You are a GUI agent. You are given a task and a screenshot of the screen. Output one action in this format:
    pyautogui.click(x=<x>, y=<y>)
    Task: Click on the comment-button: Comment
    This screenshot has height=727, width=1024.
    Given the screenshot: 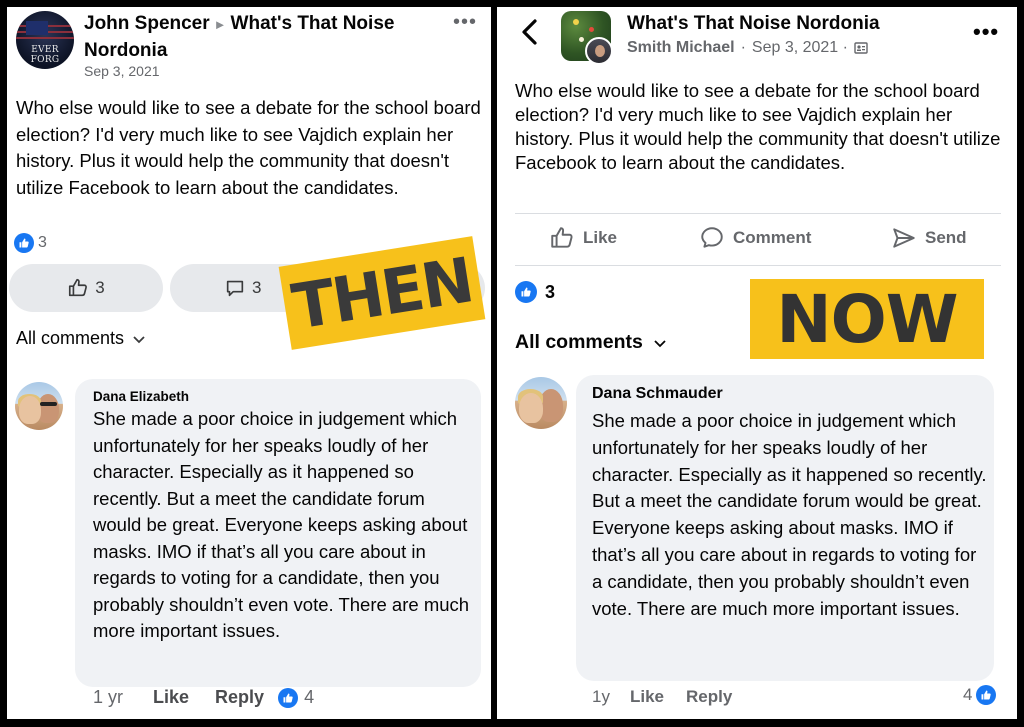 What is the action you would take?
    pyautogui.click(x=755, y=238)
    